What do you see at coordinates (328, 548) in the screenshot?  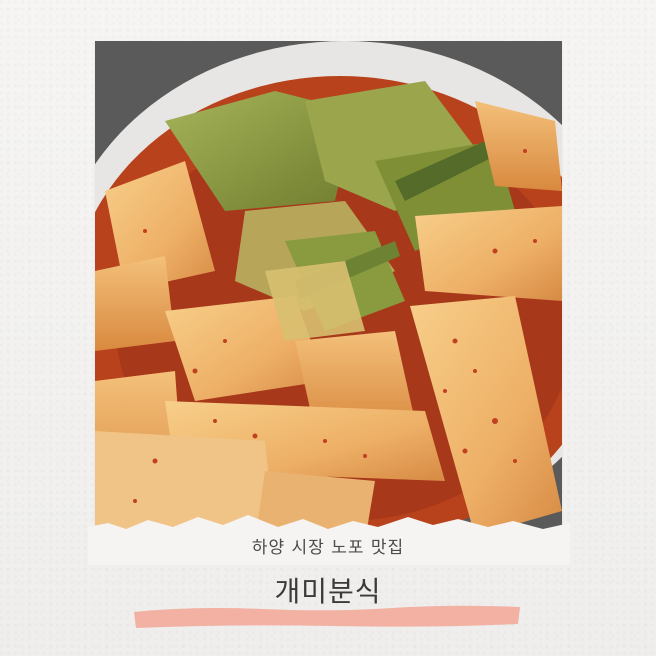 I see `subtitle-text: 하양 시장 노포 맛집` at bounding box center [328, 548].